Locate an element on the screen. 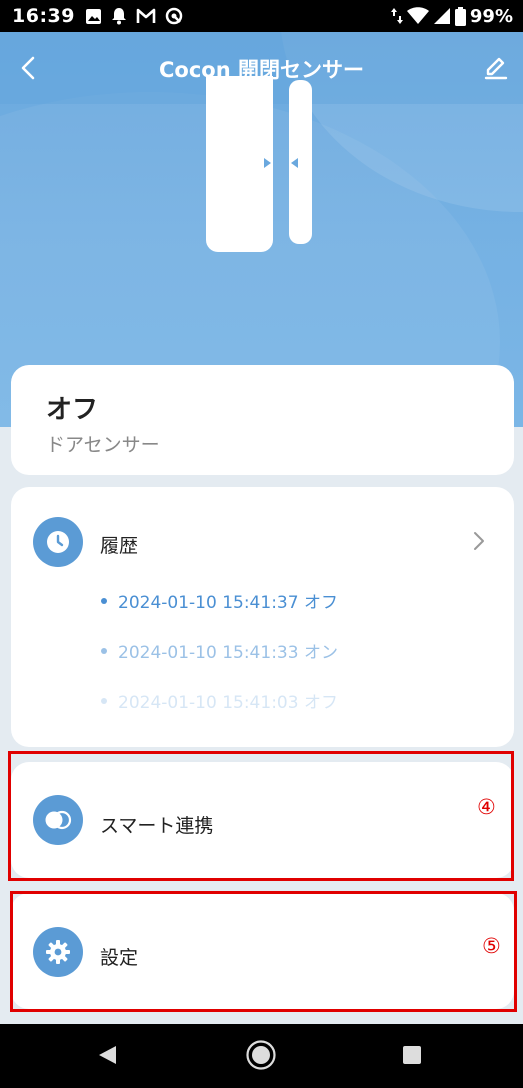  back-button is located at coordinates (28, 68).